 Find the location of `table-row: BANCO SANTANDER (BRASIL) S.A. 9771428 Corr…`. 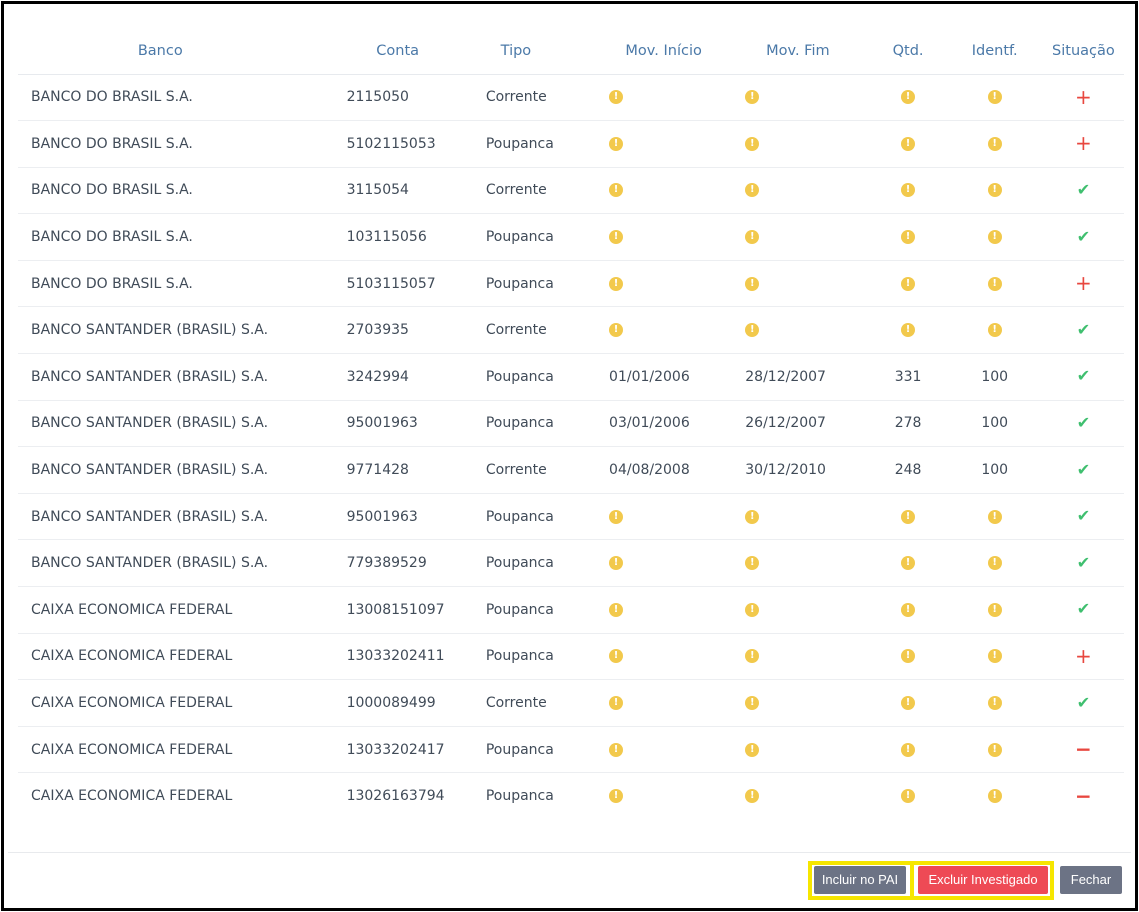

table-row: BANCO SANTANDER (BRASIL) S.A. 9771428 Corr… is located at coordinates (571, 470).